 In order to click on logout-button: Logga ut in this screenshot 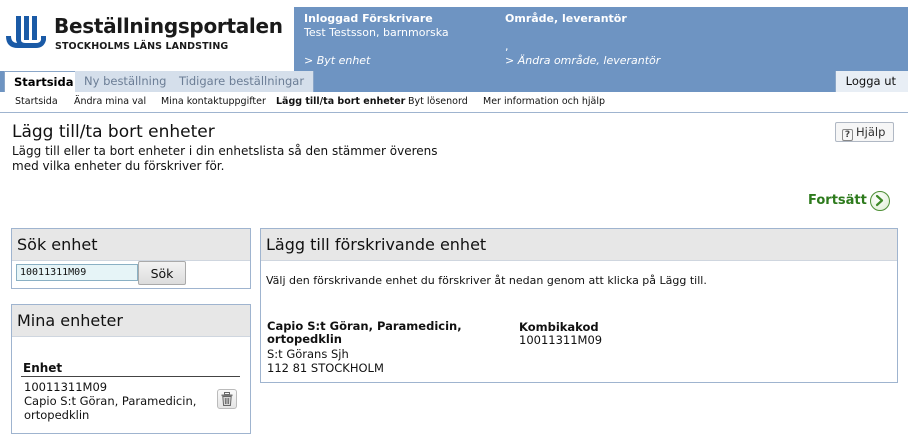, I will do `click(871, 81)`.